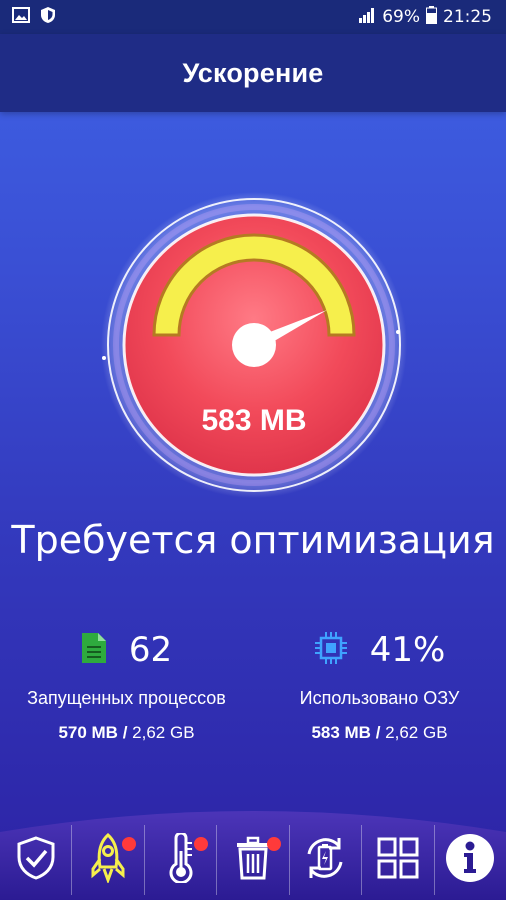 Image resolution: width=506 pixels, height=900 pixels. What do you see at coordinates (126, 685) in the screenshot?
I see `processes-stat: 62 Запущенных процессов 570 MB / 2,62 GB` at bounding box center [126, 685].